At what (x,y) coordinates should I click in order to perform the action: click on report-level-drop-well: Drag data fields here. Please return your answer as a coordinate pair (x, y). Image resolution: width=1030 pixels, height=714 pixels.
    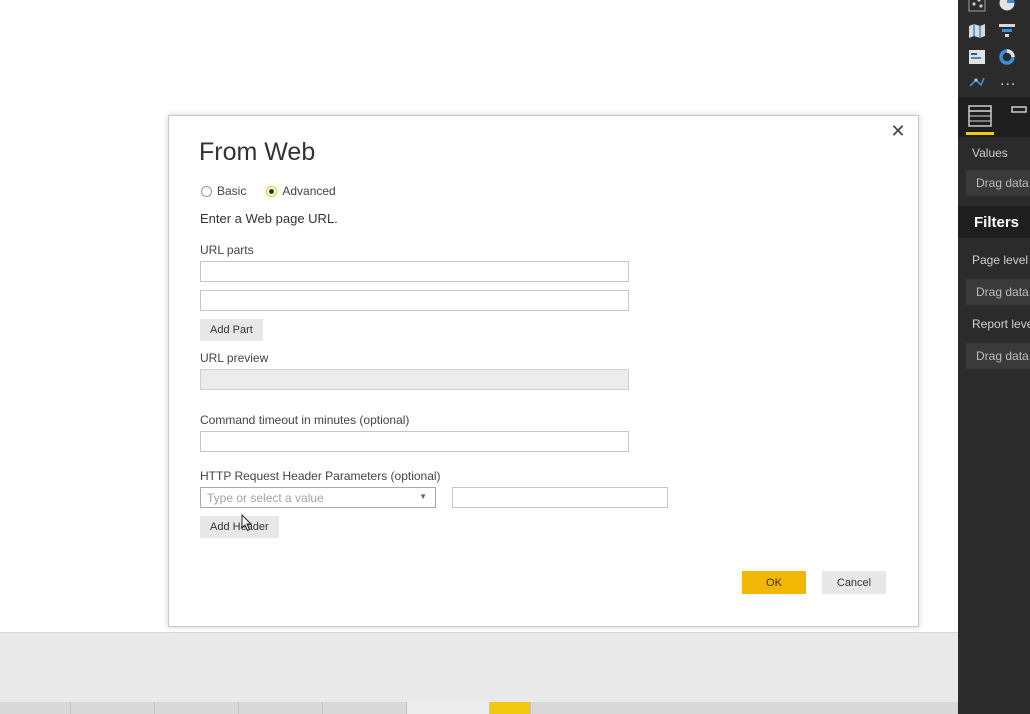
    Looking at the image, I should click on (998, 356).